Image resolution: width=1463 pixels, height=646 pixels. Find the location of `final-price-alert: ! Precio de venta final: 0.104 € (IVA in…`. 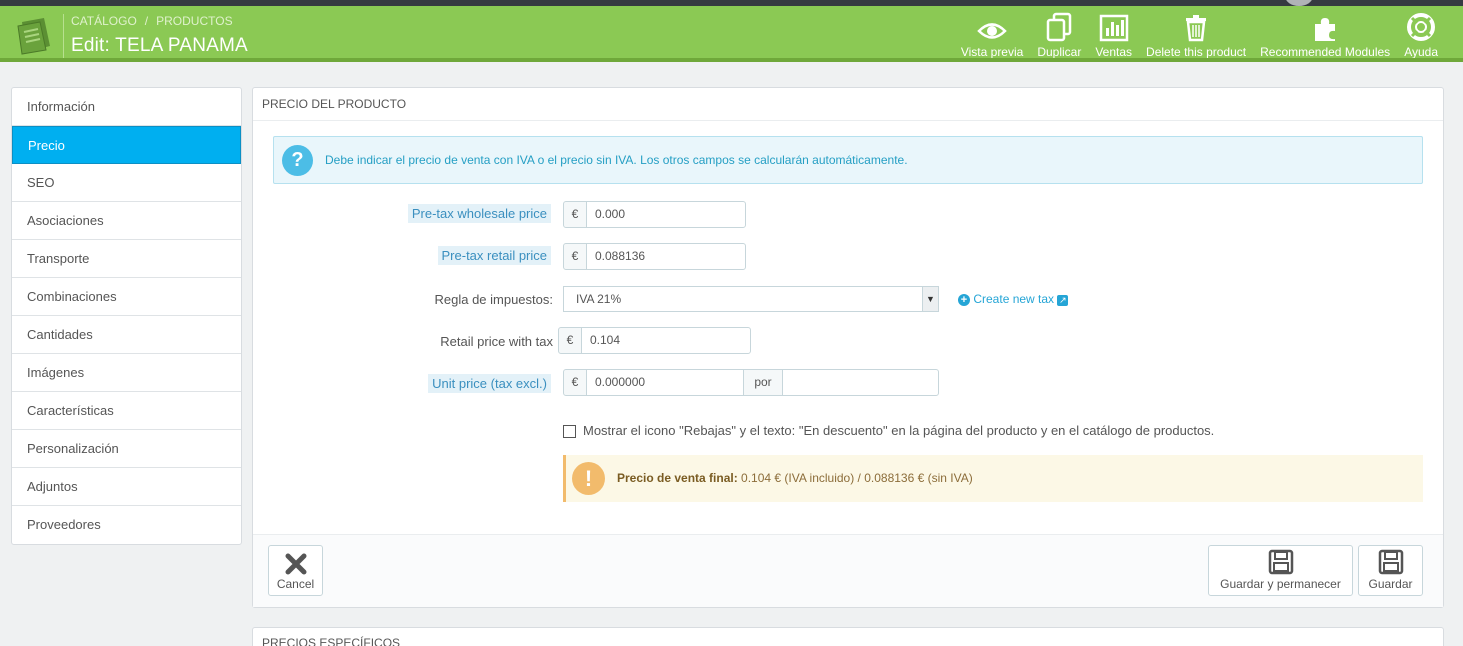

final-price-alert: ! Precio de venta final: 0.104 € (IVA in… is located at coordinates (993, 478).